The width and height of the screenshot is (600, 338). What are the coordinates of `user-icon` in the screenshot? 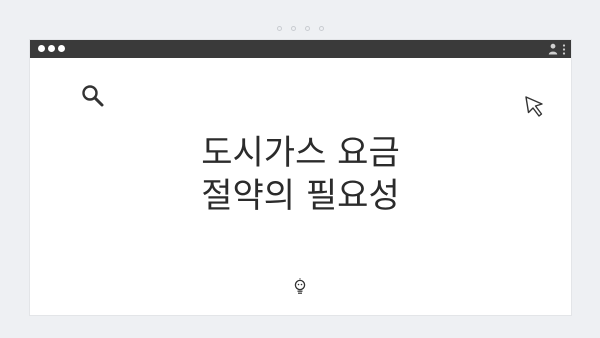 It's located at (553, 49).